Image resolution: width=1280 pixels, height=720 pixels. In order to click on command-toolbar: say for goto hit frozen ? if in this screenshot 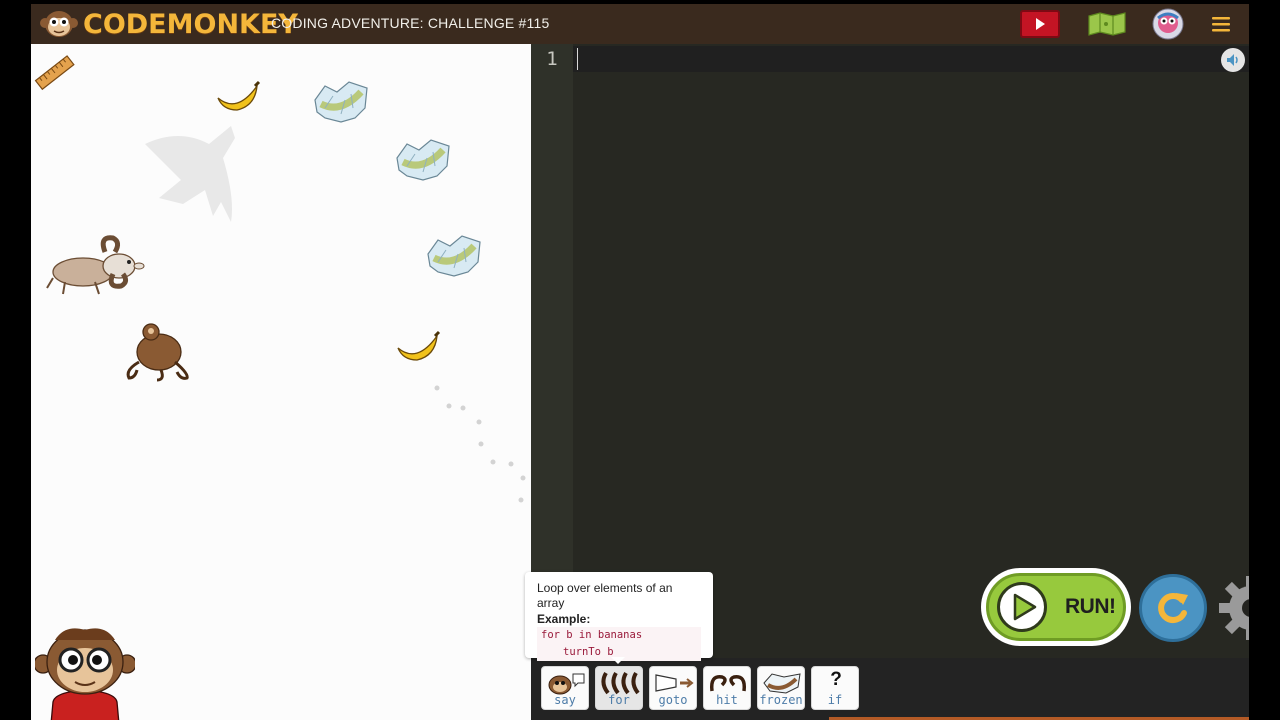, I will do `click(890, 689)`.